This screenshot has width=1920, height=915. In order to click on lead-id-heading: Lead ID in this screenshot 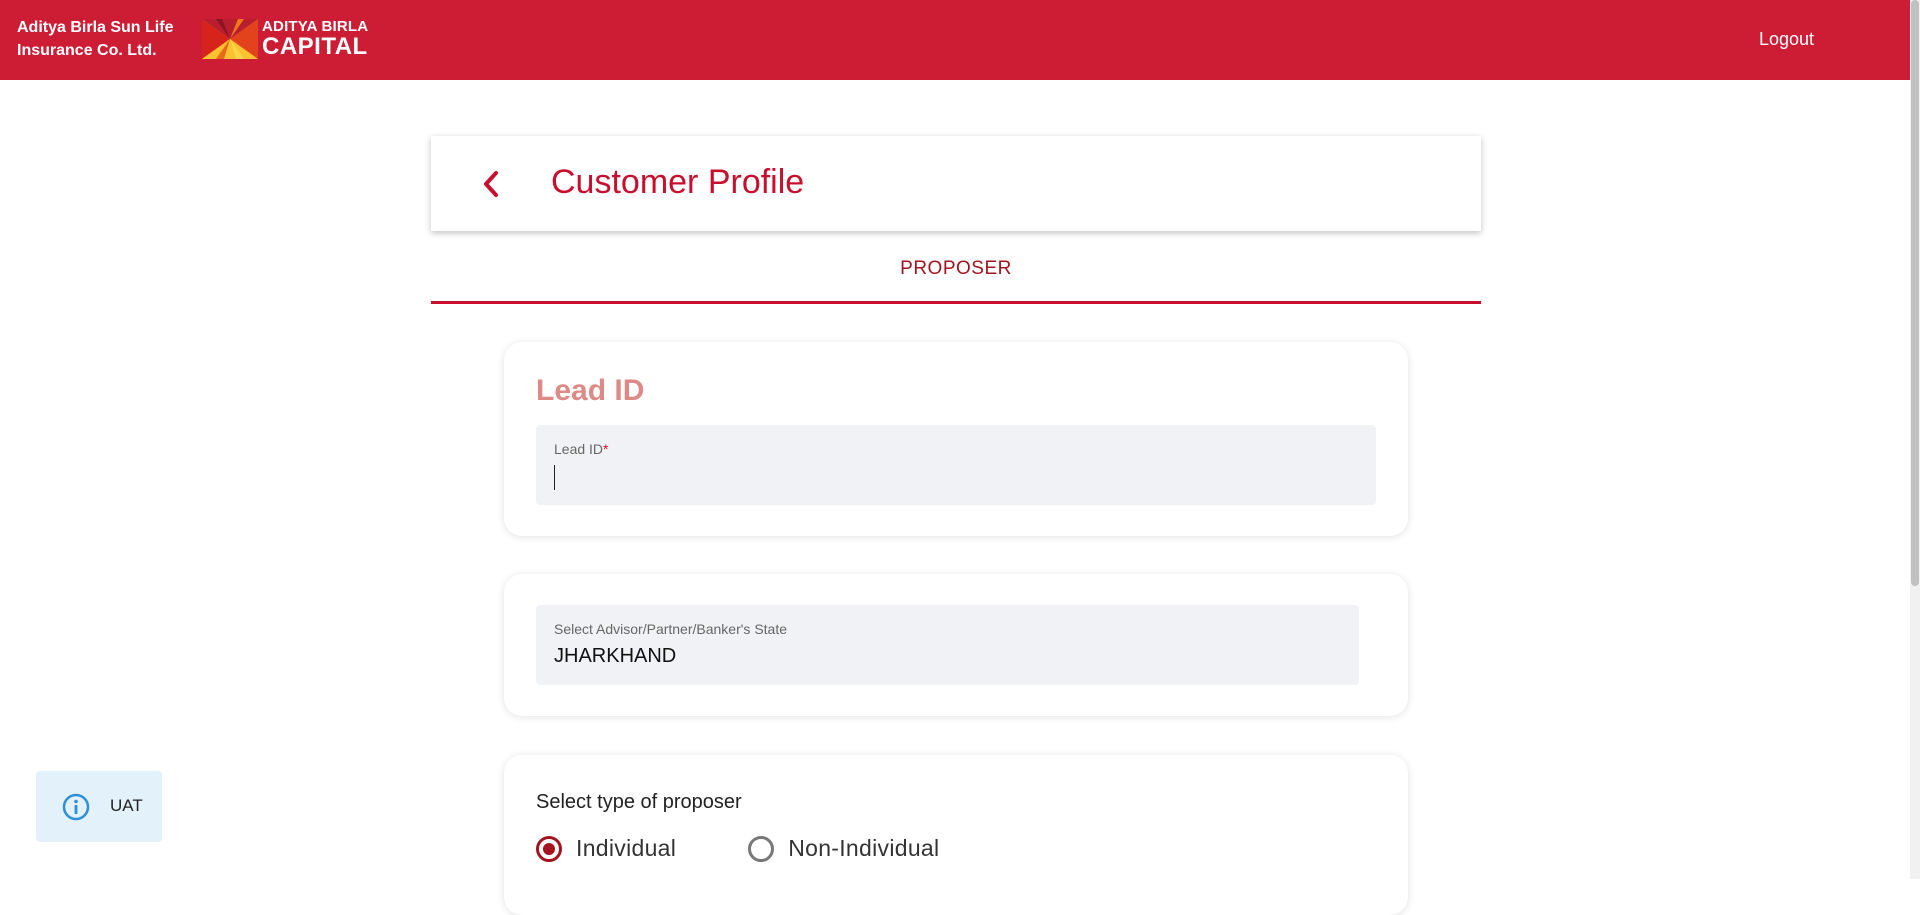, I will do `click(590, 390)`.